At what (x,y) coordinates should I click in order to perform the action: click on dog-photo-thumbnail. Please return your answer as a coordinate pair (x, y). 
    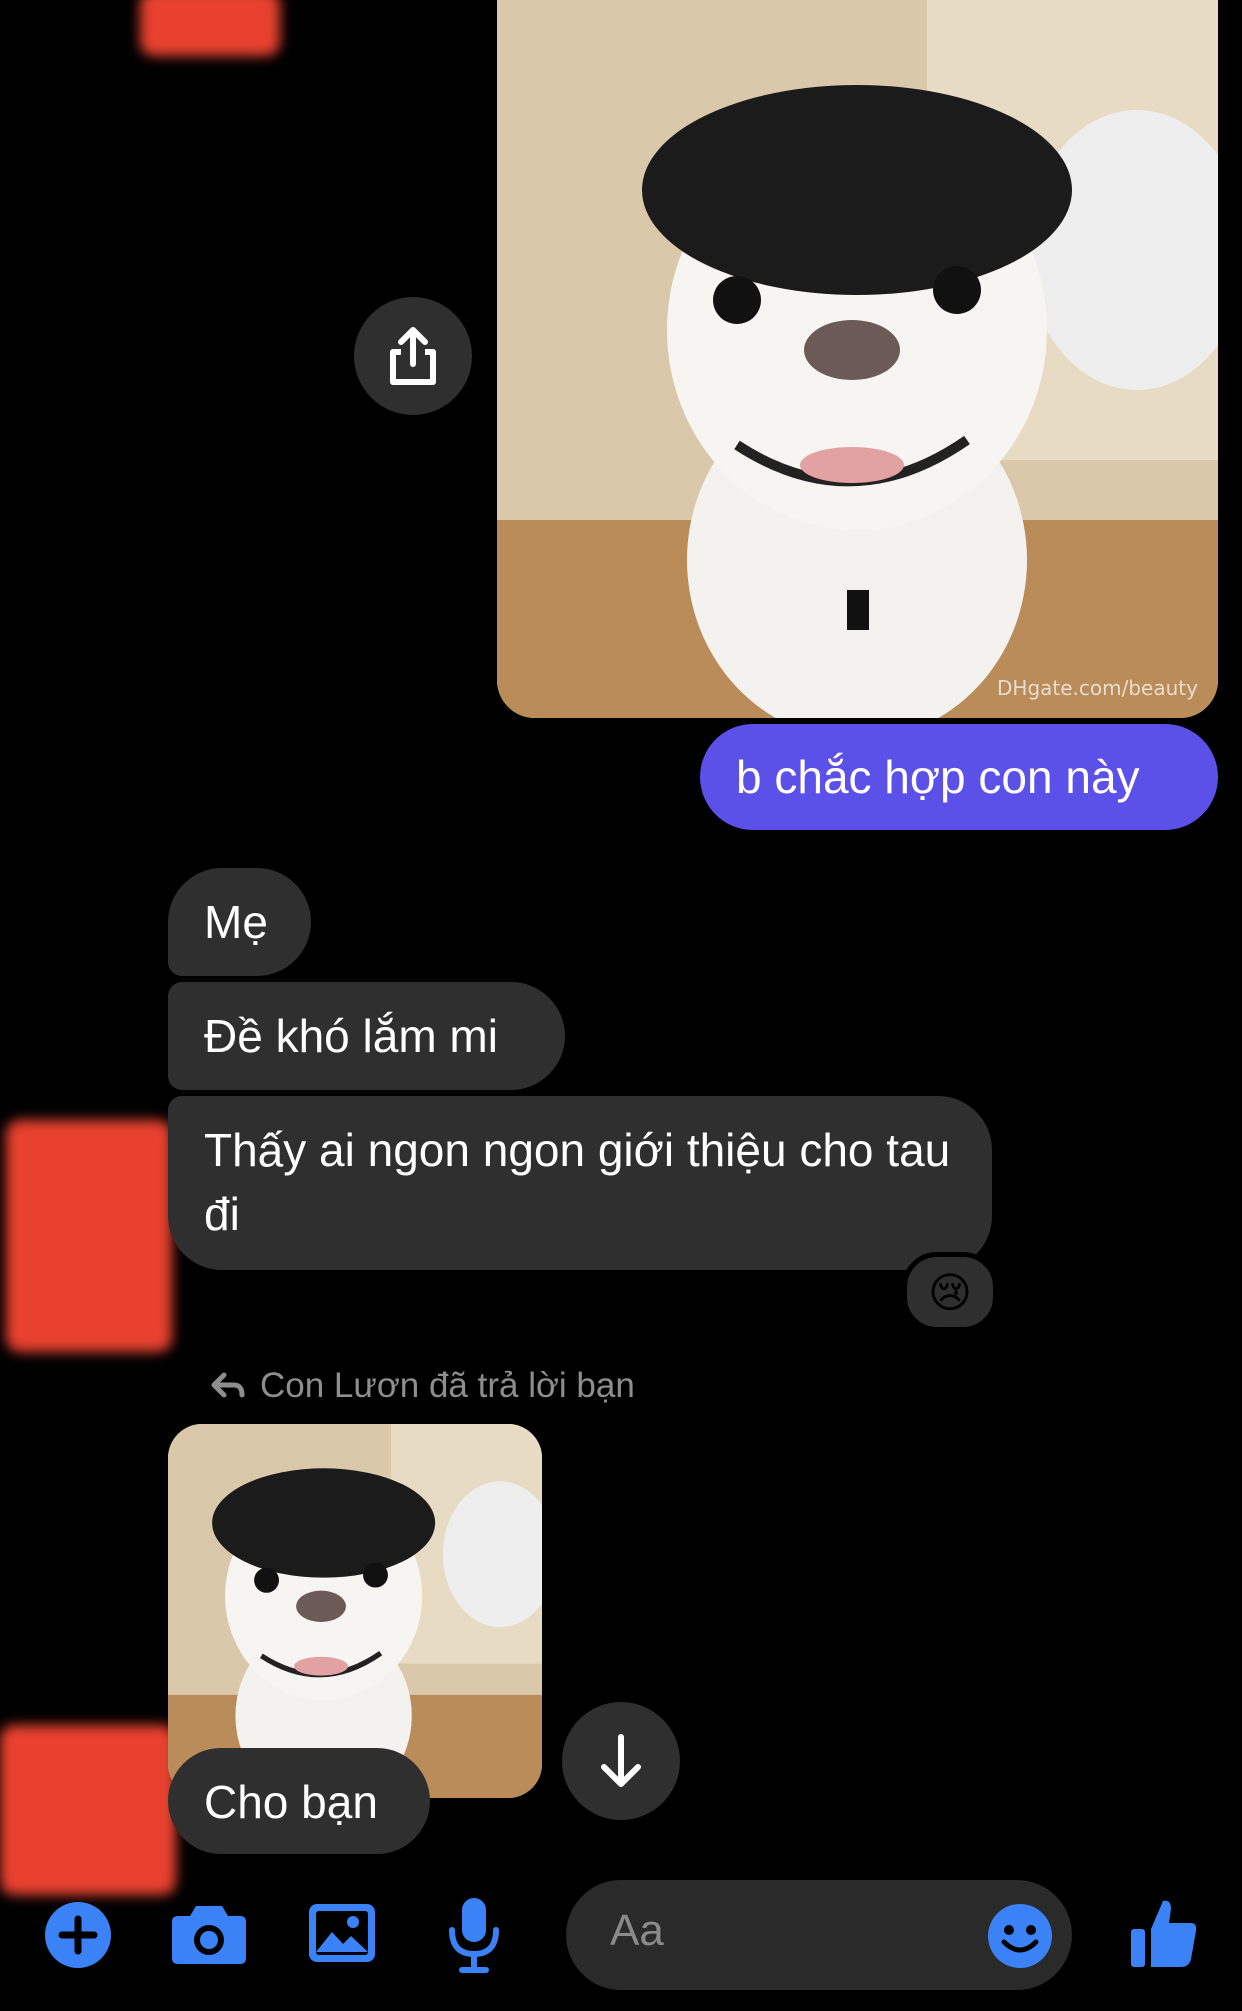
    Looking at the image, I should click on (355, 1611).